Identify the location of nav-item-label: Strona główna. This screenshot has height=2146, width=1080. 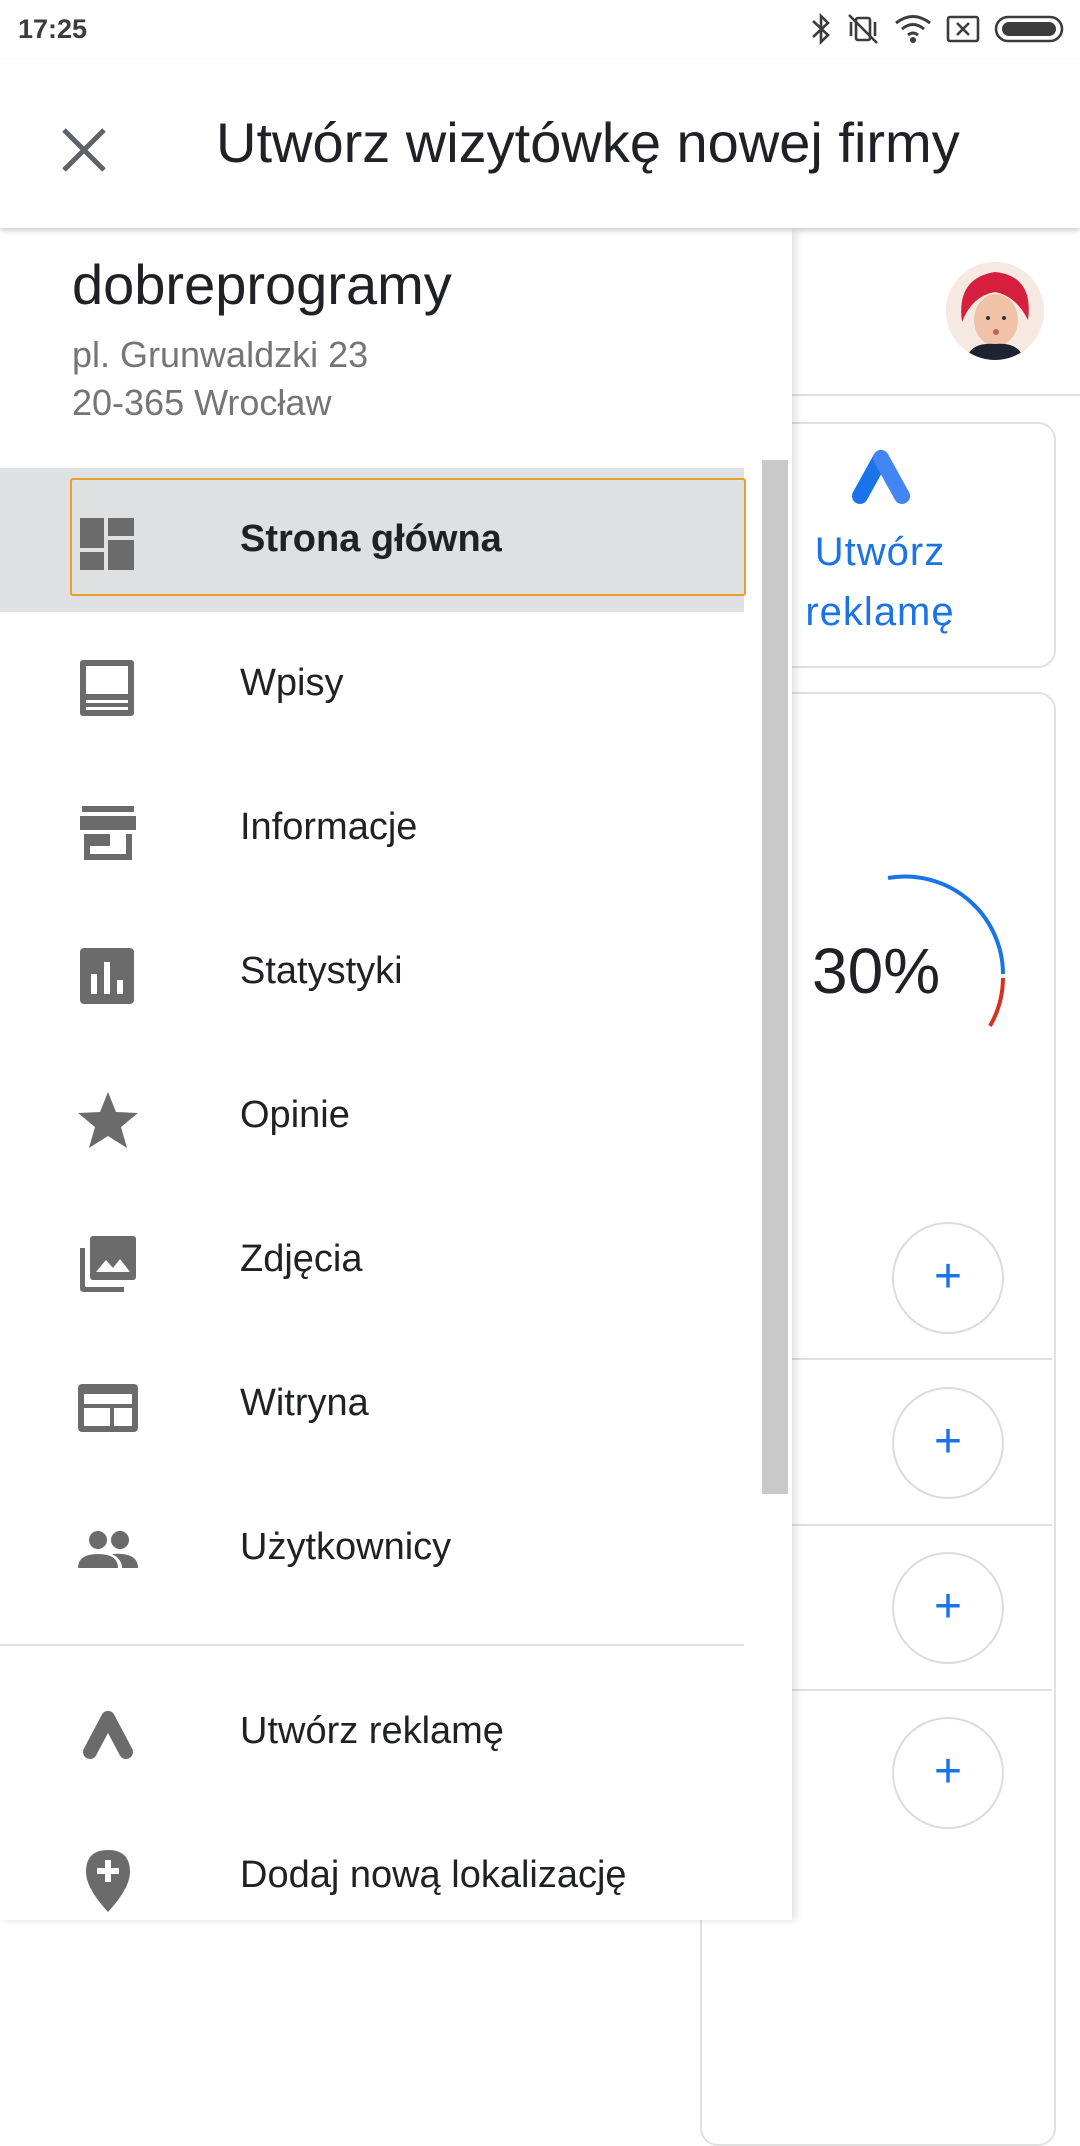
(371, 539).